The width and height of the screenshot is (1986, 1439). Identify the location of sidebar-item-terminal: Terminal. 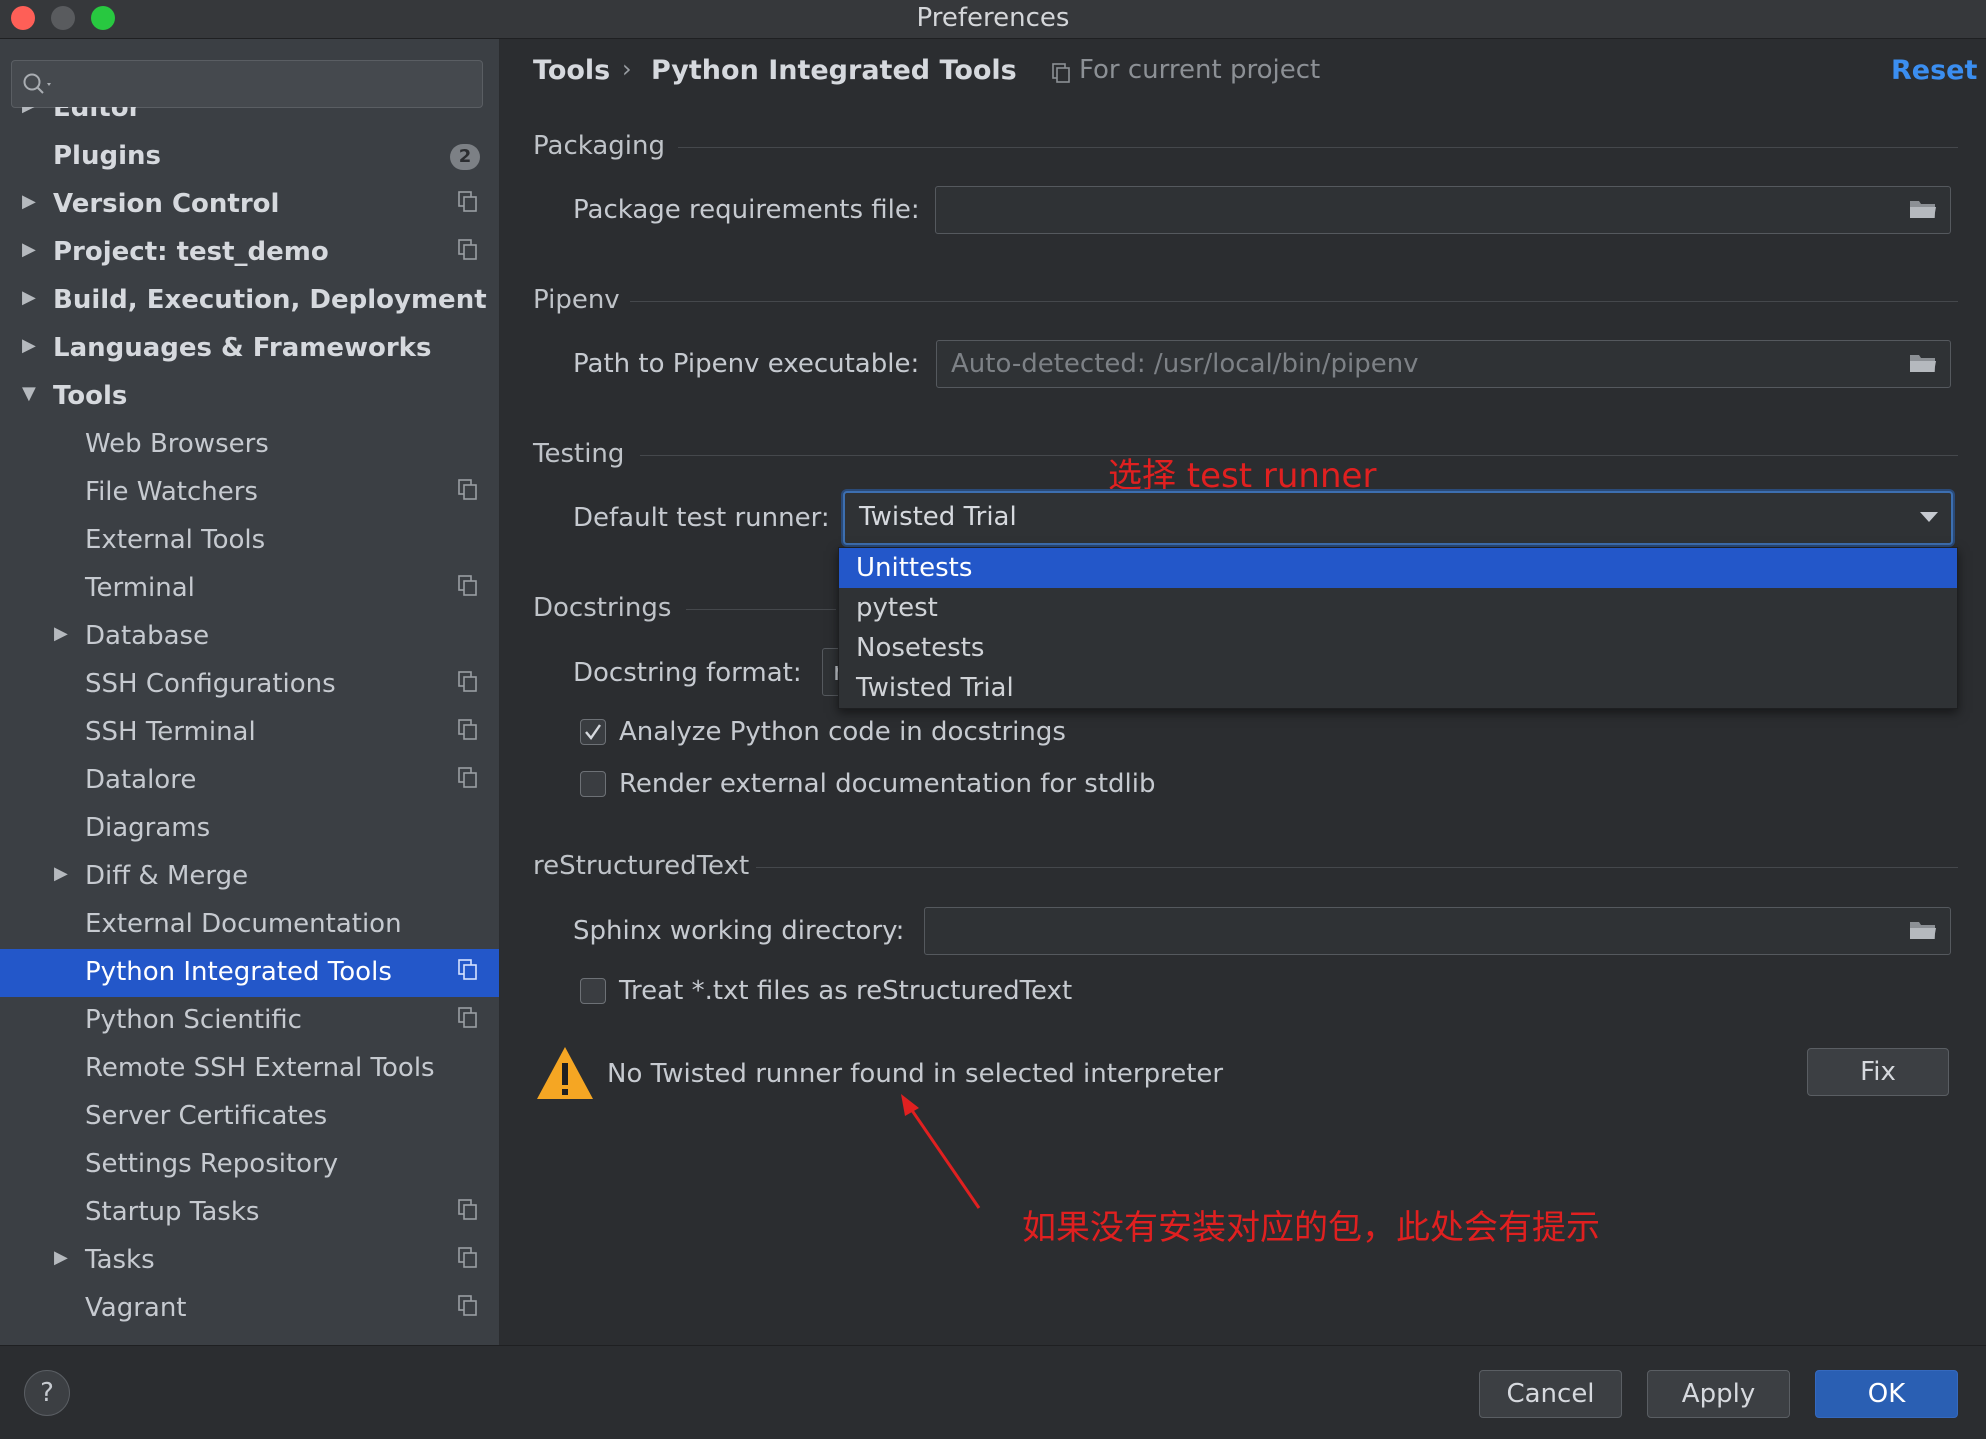
(249, 589).